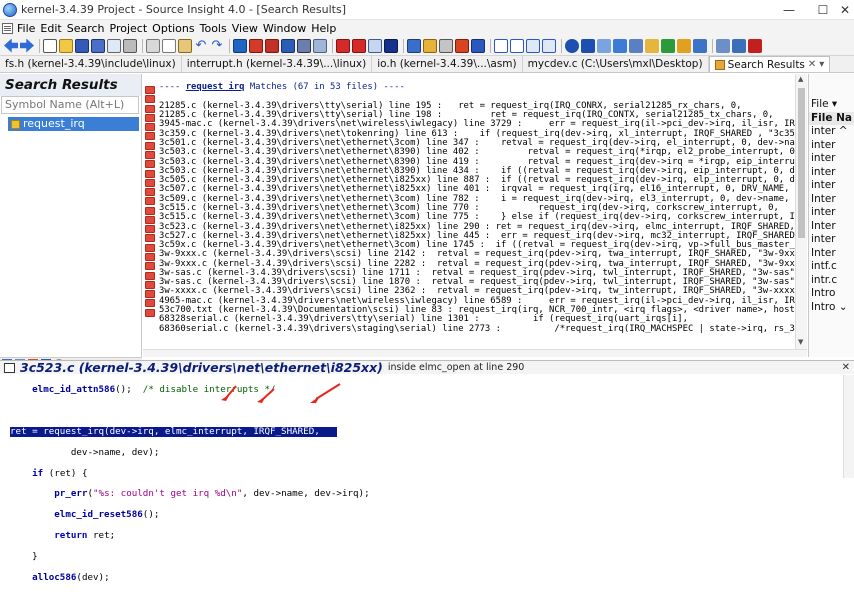  Describe the element at coordinates (71, 536) in the screenshot. I see `code-keyword: return` at that location.